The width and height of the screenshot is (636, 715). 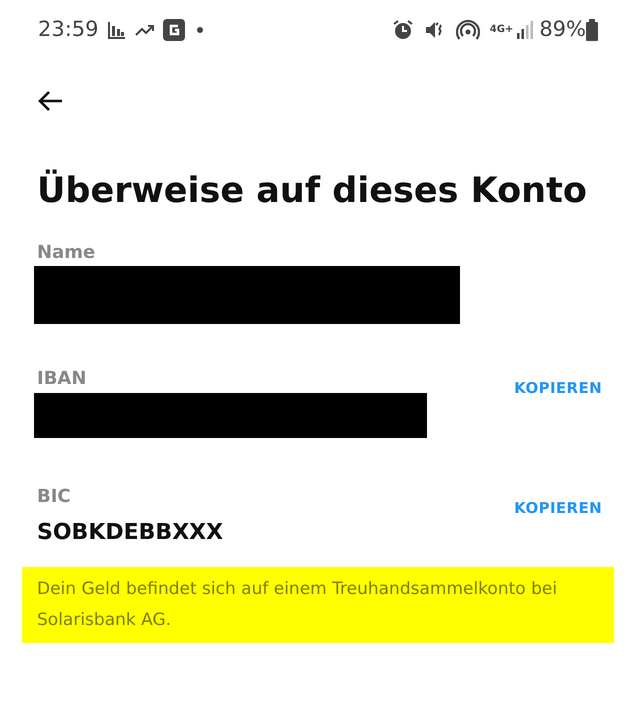 What do you see at coordinates (116, 30) in the screenshot?
I see `bar-chart-icon` at bounding box center [116, 30].